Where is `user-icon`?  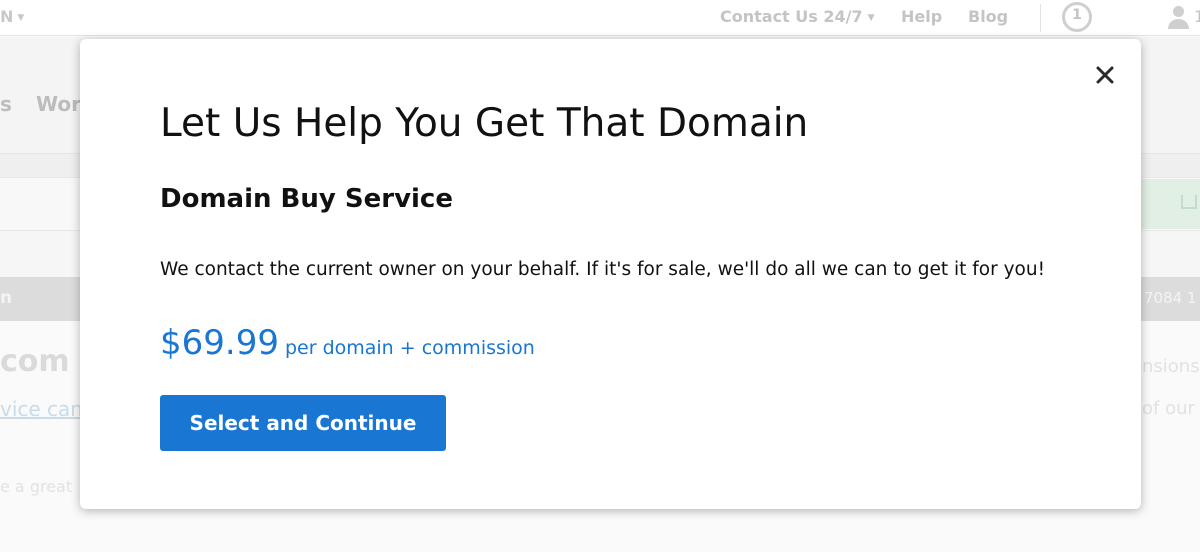 user-icon is located at coordinates (1178, 11).